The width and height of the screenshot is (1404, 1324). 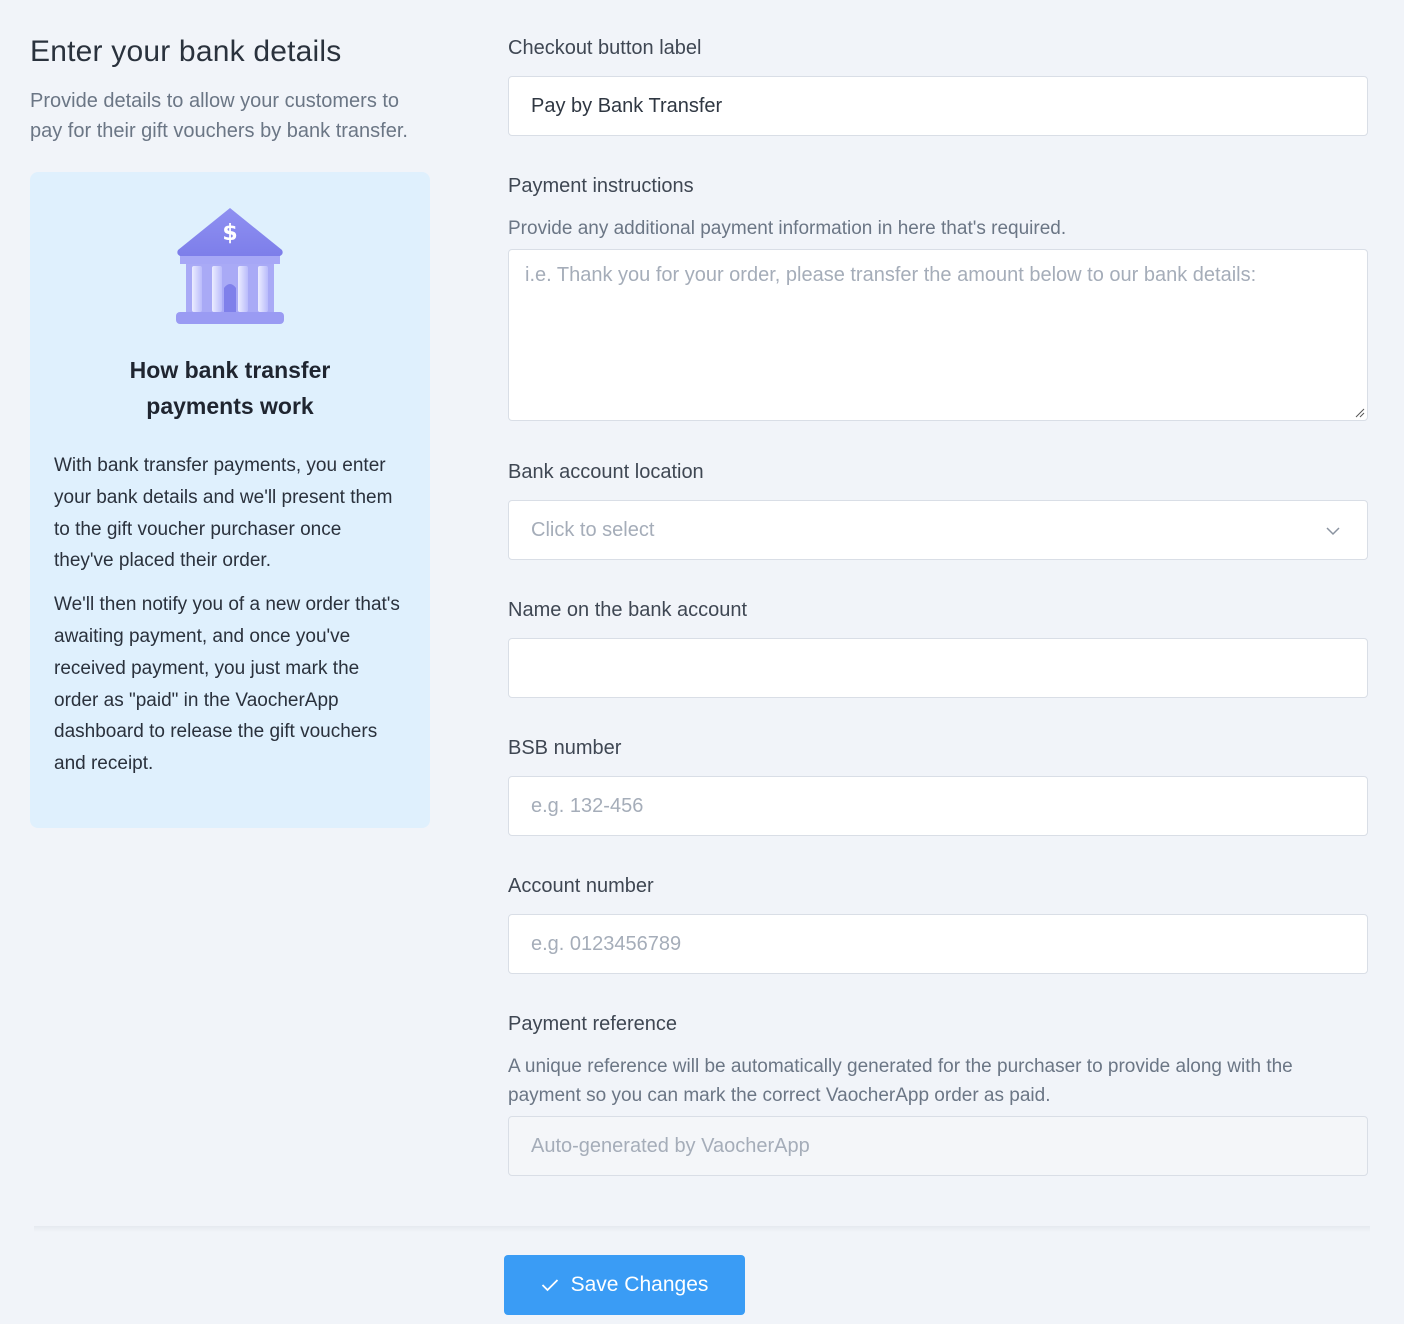 I want to click on chevron-down-icon, so click(x=1333, y=531).